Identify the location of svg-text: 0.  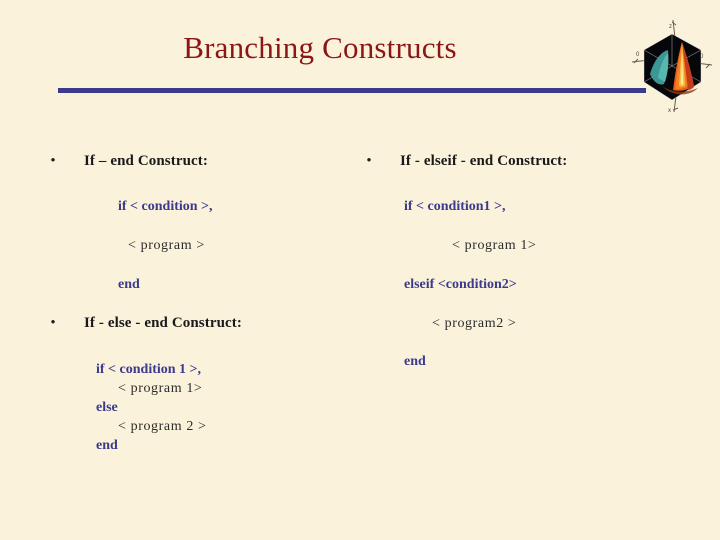
(638, 55).